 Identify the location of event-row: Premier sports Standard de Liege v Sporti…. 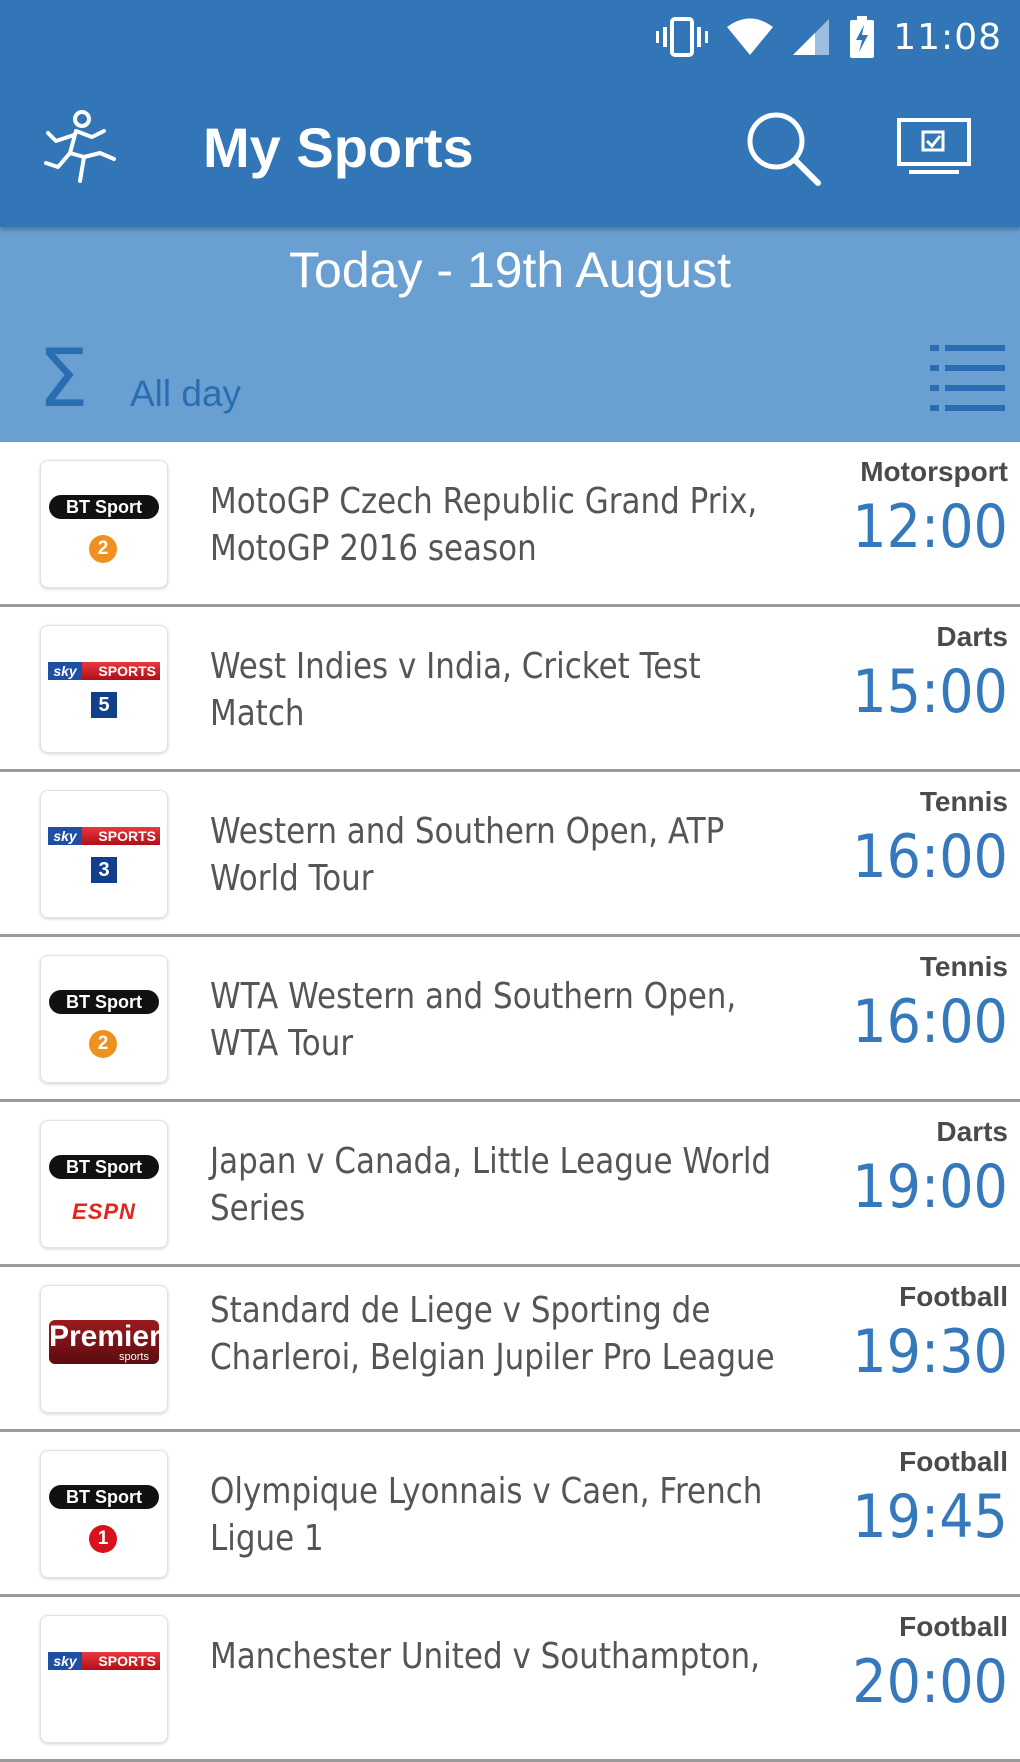
(510, 1349).